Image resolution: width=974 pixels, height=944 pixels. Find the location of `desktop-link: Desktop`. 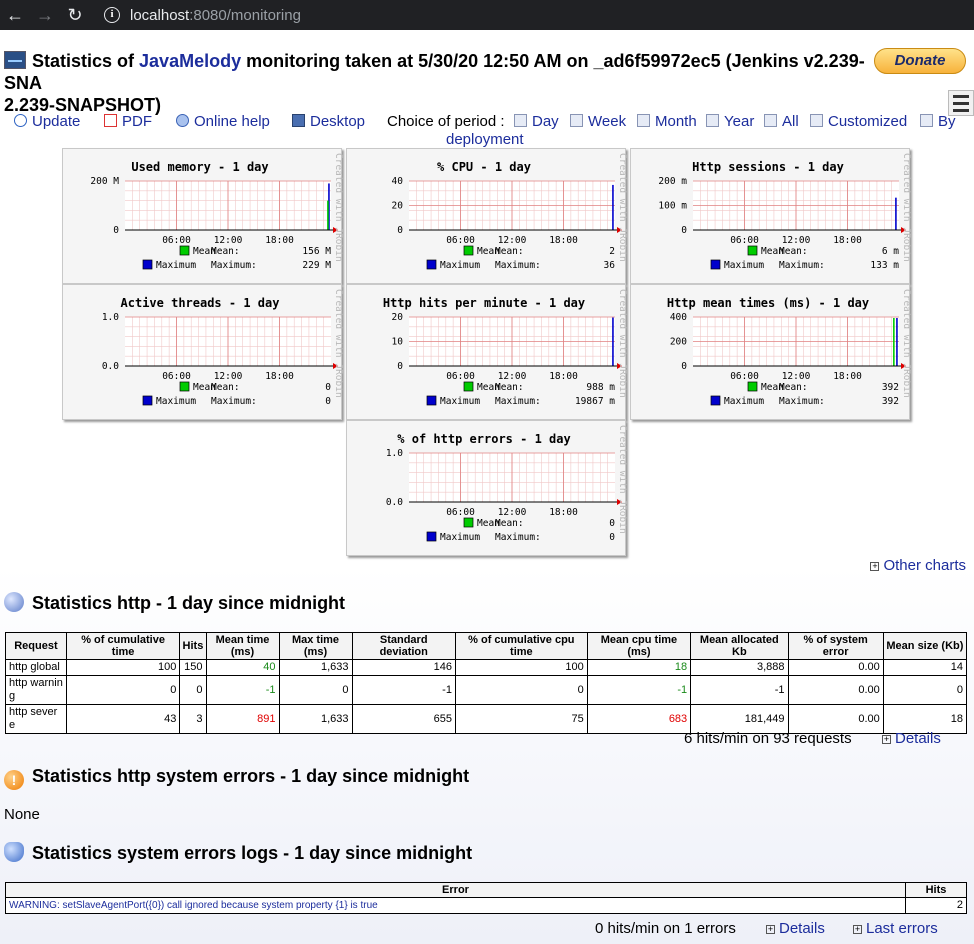

desktop-link: Desktop is located at coordinates (328, 122).